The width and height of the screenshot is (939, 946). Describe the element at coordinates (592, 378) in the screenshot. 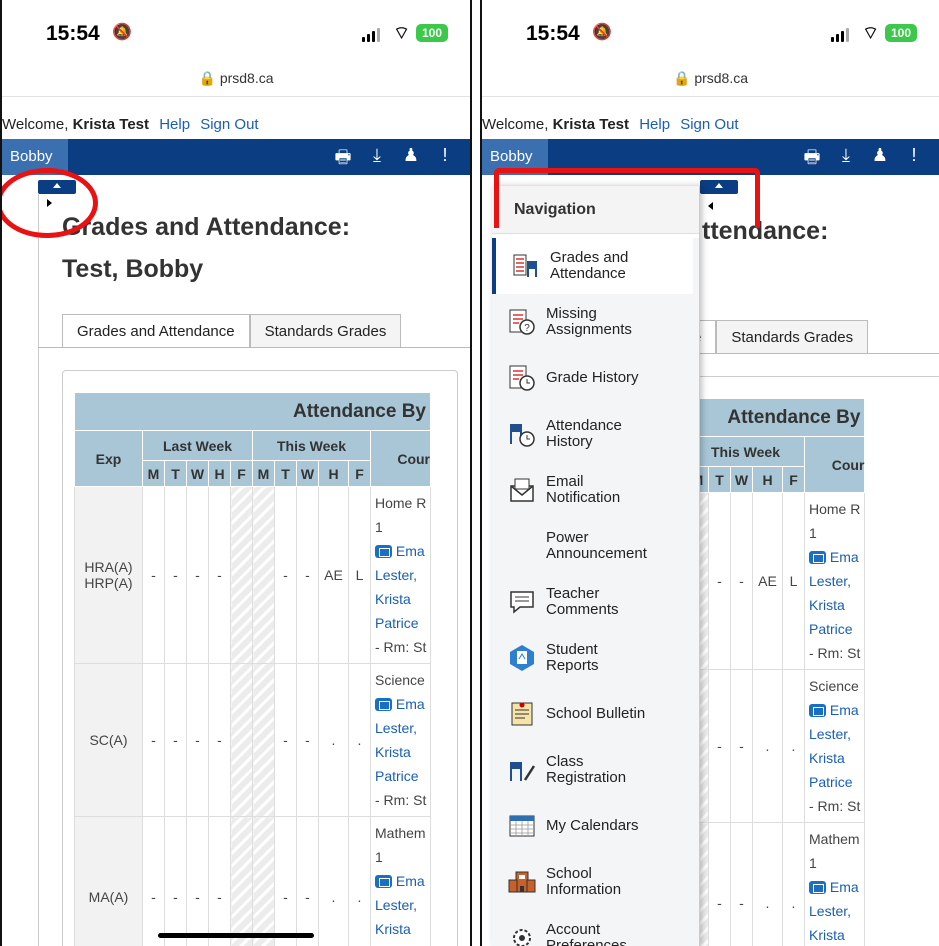

I see `nav-item: Grade History` at that location.